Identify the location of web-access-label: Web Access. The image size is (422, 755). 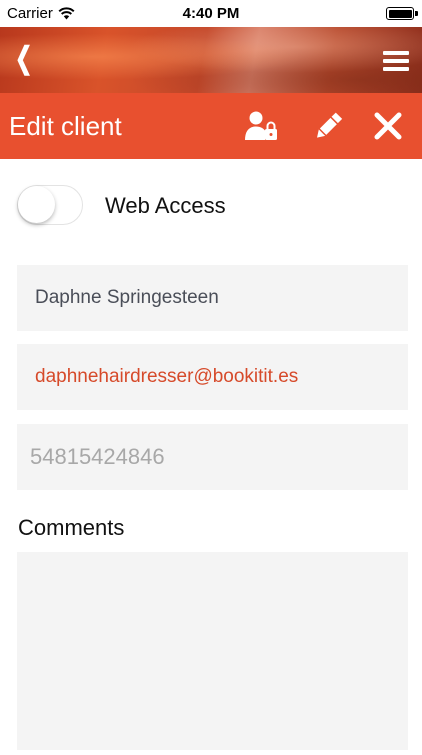
(165, 205).